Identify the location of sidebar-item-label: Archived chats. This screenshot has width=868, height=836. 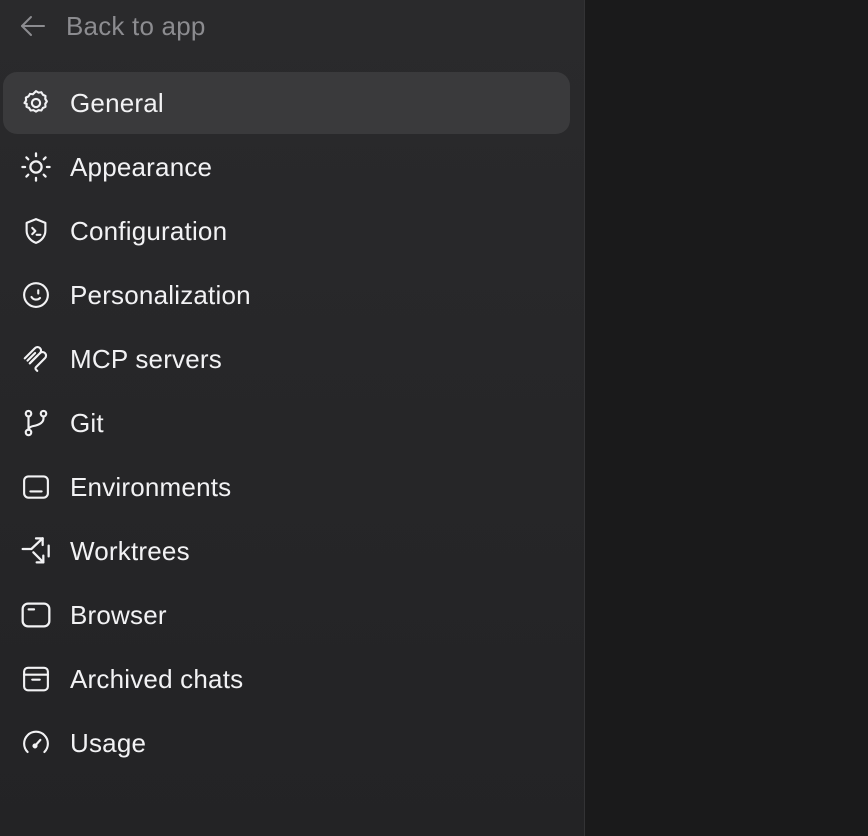
(157, 678).